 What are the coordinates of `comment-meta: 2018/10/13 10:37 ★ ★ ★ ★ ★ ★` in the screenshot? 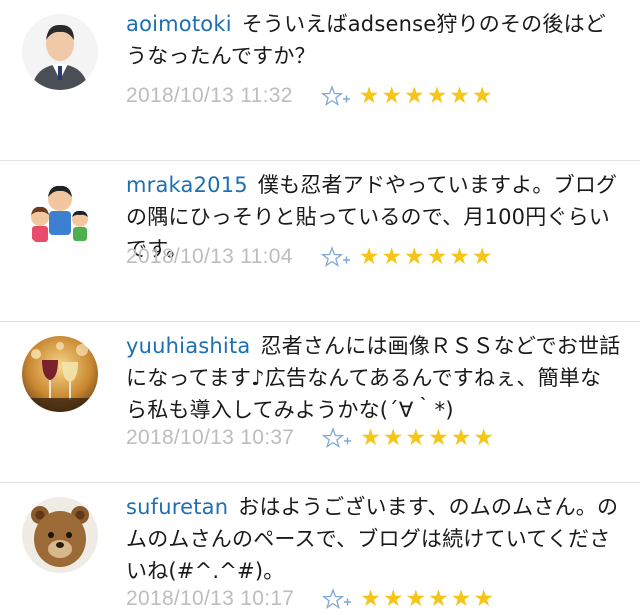 It's located at (374, 438).